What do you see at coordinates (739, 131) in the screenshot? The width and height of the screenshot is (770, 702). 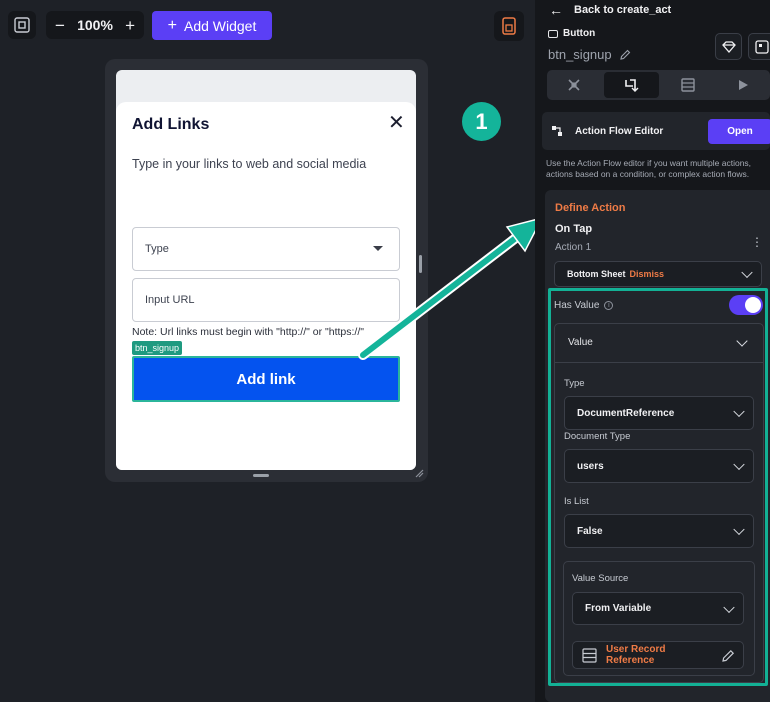 I see `open-button: Open` at bounding box center [739, 131].